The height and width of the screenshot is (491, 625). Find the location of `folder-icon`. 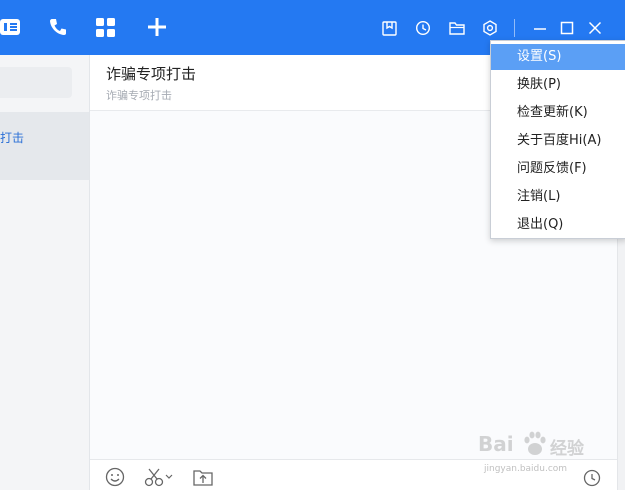

folder-icon is located at coordinates (457, 28).